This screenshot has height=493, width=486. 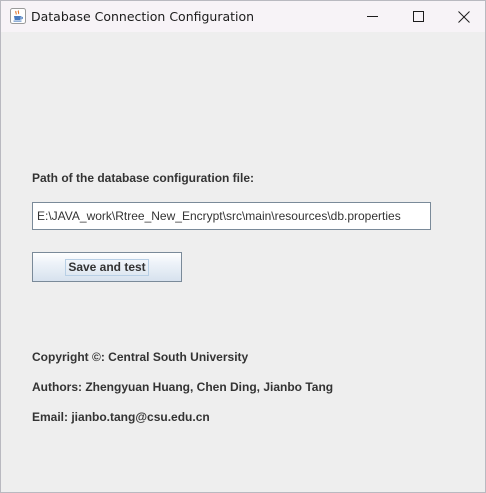 I want to click on close-icon, so click(x=464, y=16).